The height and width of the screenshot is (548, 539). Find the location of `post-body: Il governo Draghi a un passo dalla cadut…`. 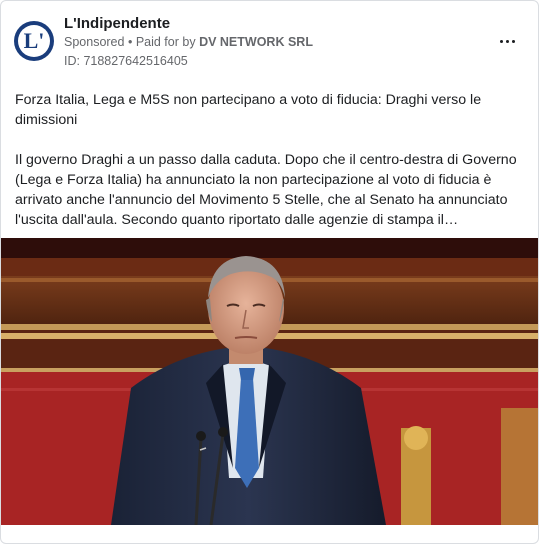

post-body: Il governo Draghi a un passo dalla cadut… is located at coordinates (271, 190).